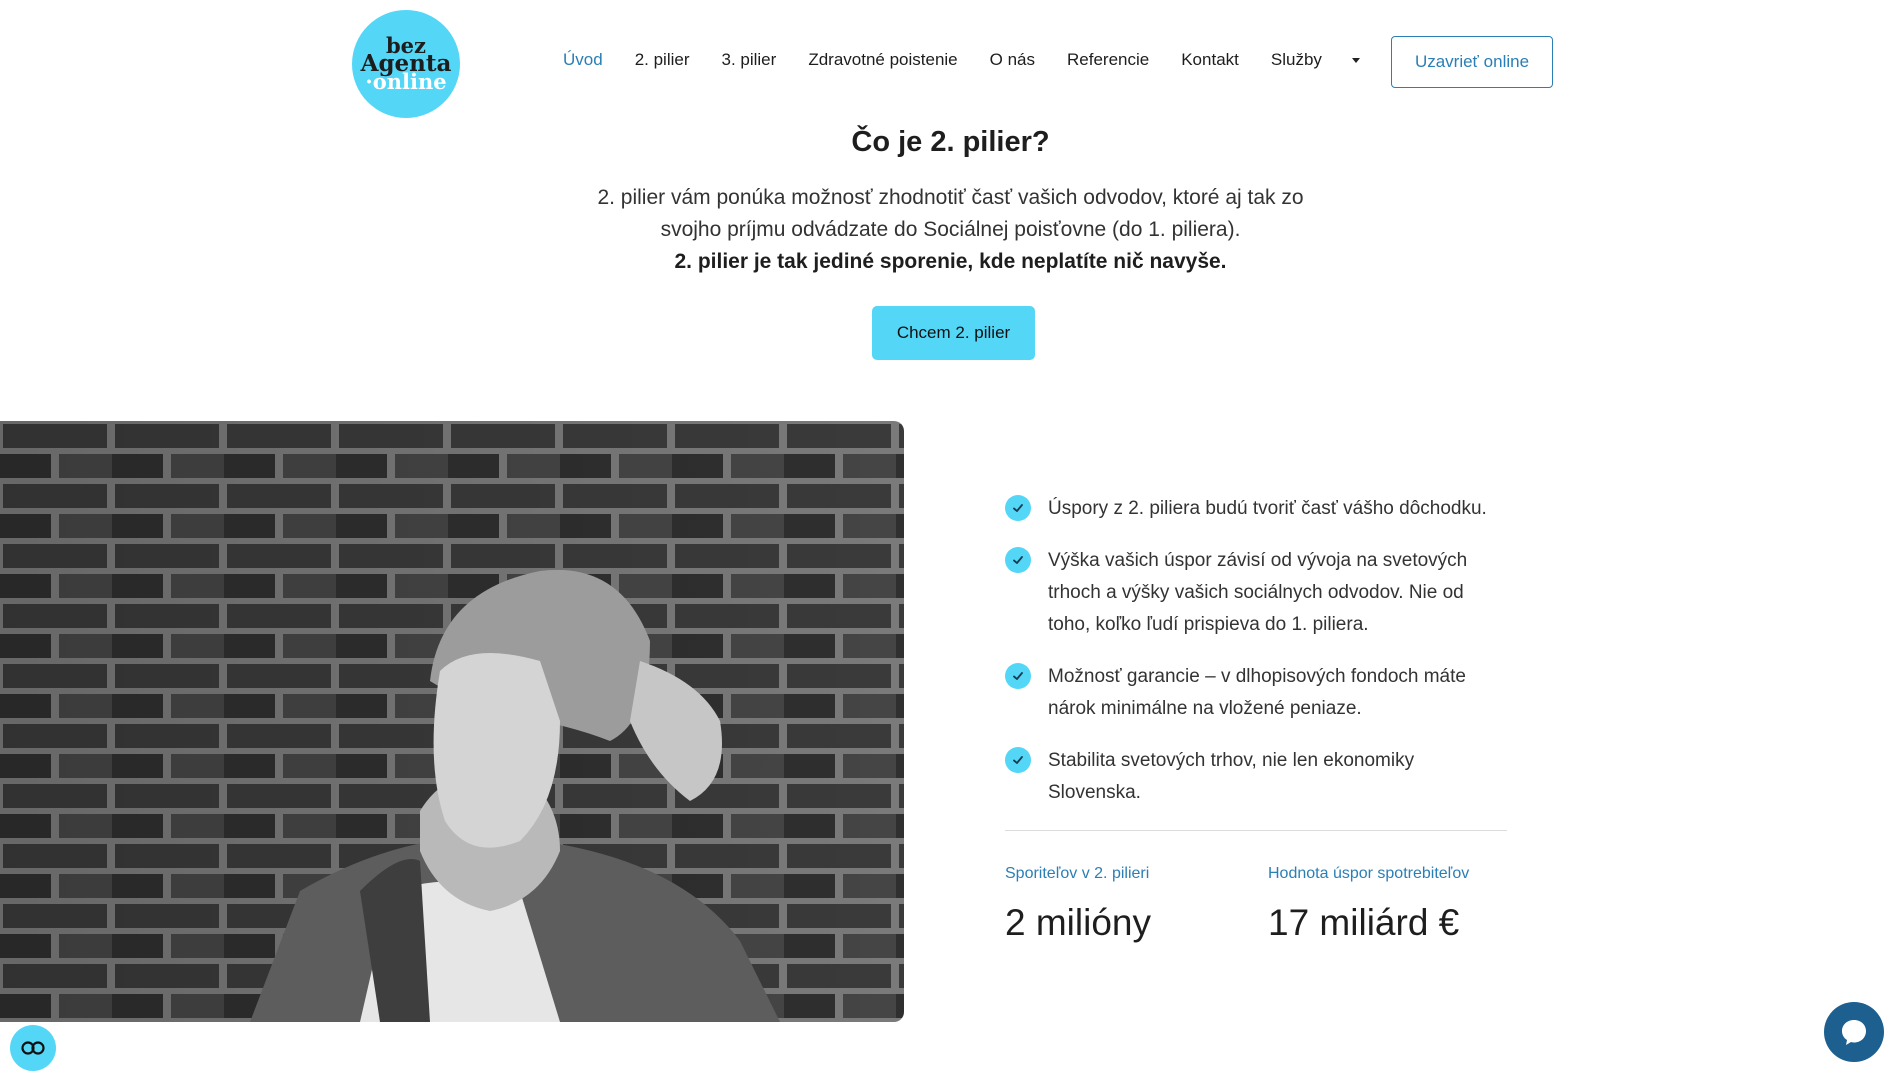 The height and width of the screenshot is (1078, 1901). What do you see at coordinates (406, 82) in the screenshot?
I see `logo-line-3: ·online` at bounding box center [406, 82].